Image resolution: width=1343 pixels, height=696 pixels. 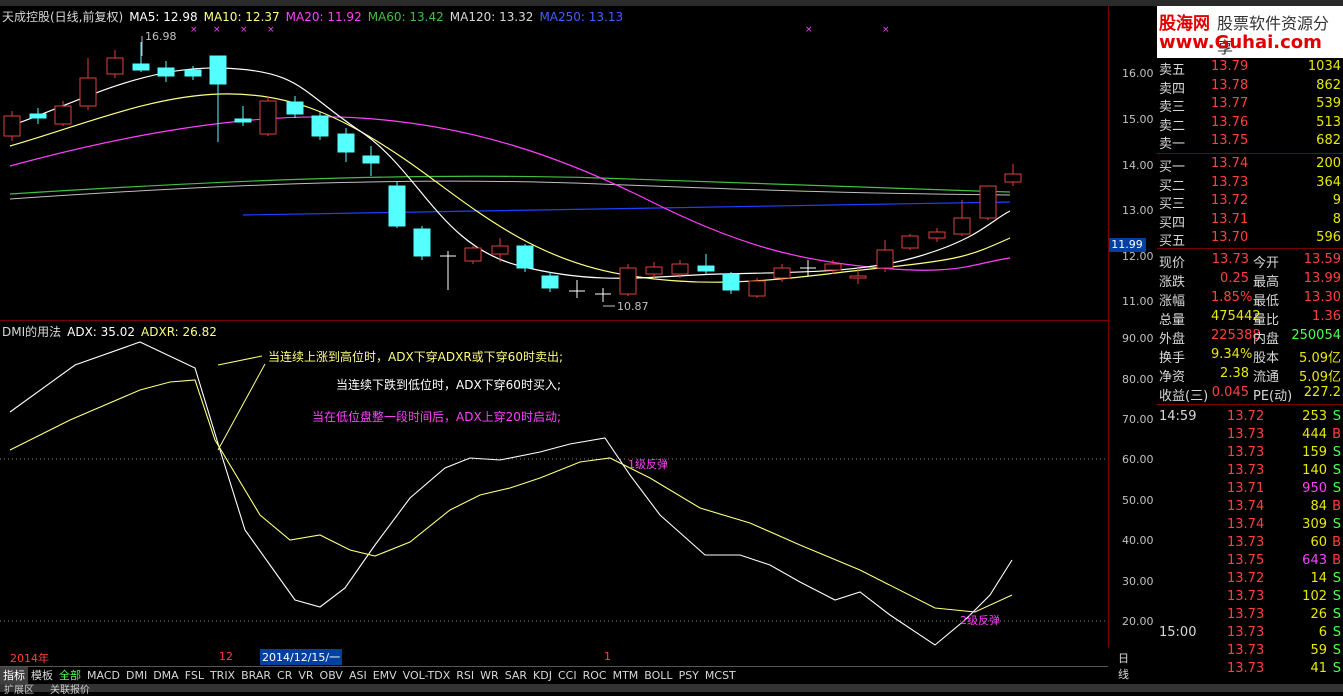 I want to click on date-cursor: 2014/12/15/一, so click(x=301, y=657).